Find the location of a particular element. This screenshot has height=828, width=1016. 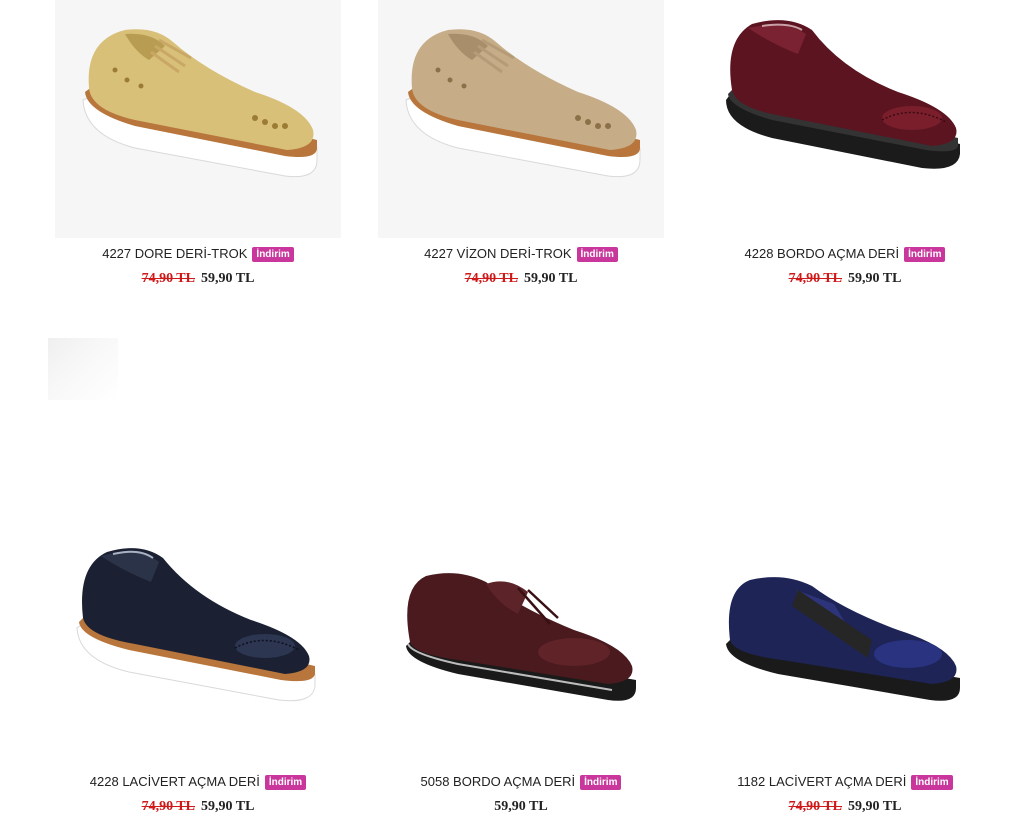

product-name: 4228 LACİVERT AÇMA DERİ is located at coordinates (175, 782).